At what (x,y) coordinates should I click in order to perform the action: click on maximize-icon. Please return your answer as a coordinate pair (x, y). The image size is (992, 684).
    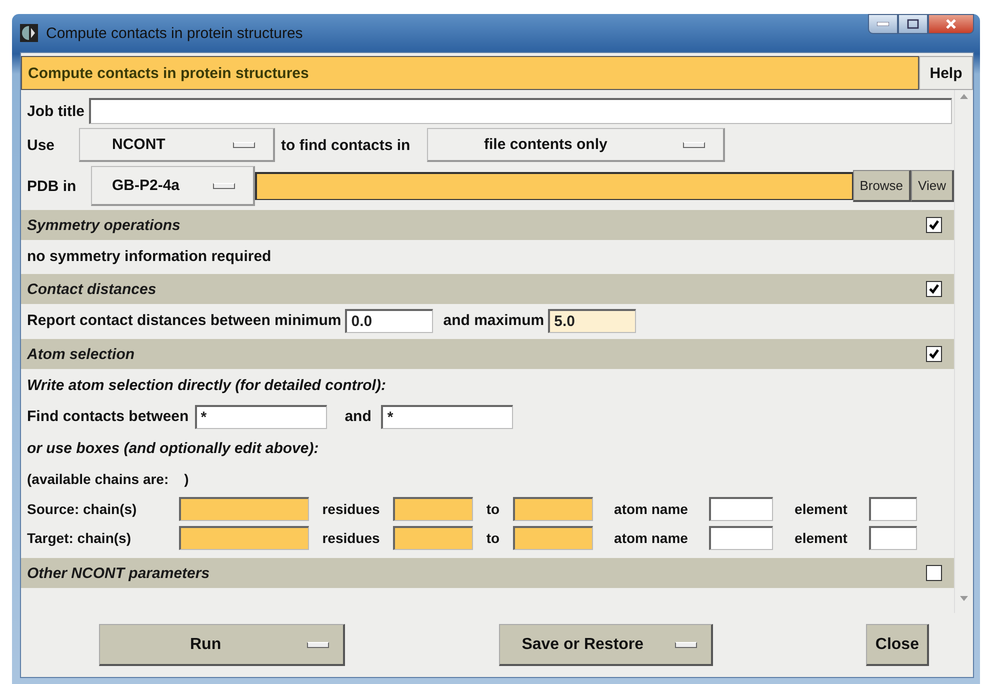
    Looking at the image, I should click on (913, 24).